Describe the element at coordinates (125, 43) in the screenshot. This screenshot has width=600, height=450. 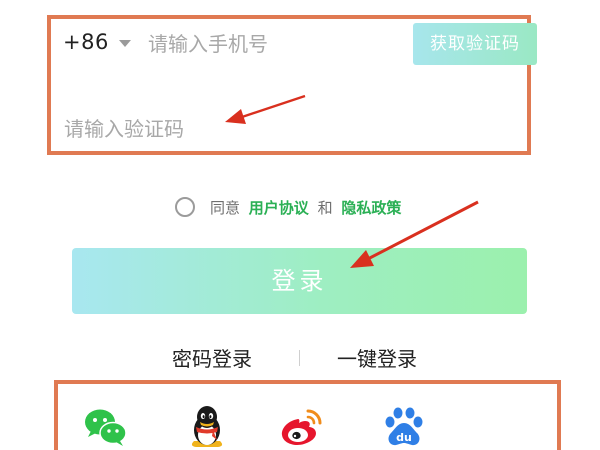
I see `caret-down-icon` at that location.